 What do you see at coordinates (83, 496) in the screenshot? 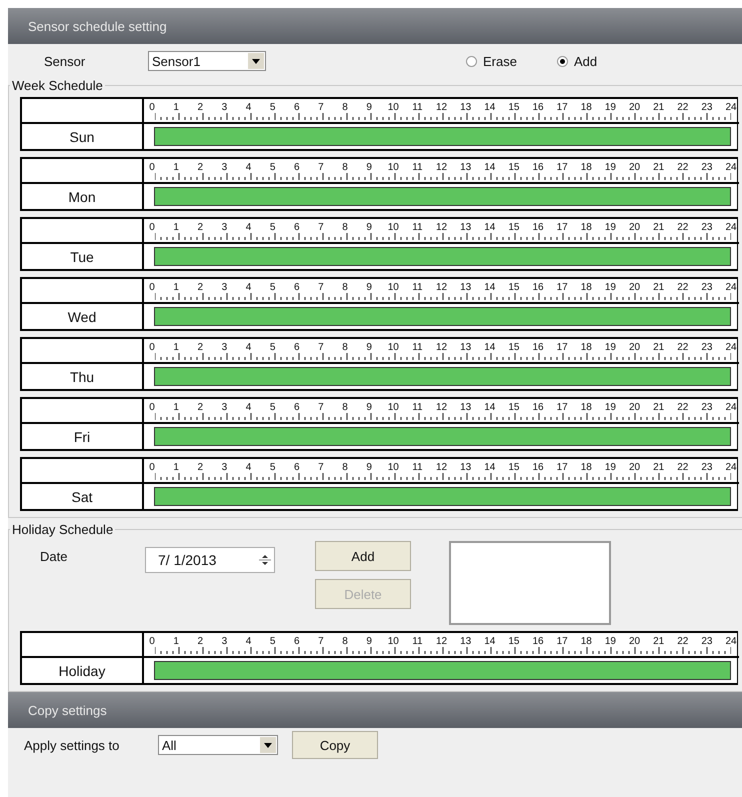
I see `day-label: Sat` at bounding box center [83, 496].